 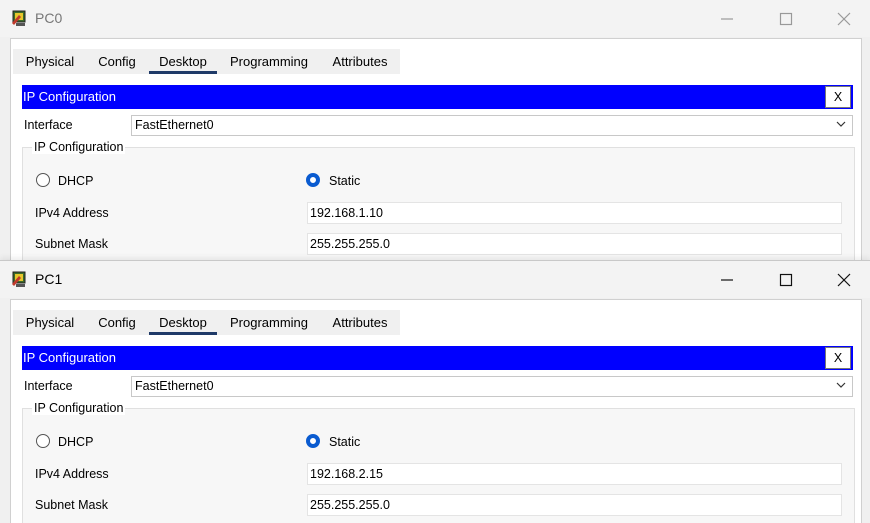 I want to click on window-title: PC1, so click(x=49, y=279).